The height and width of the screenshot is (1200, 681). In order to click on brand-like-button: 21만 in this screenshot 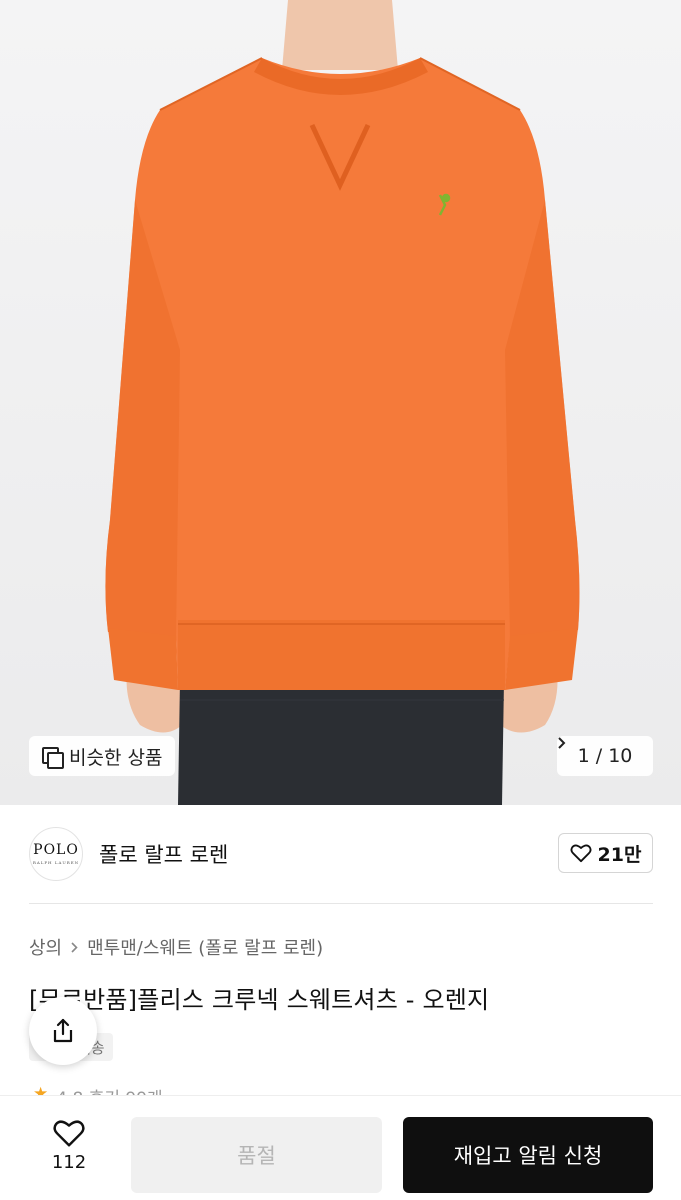, I will do `click(605, 853)`.